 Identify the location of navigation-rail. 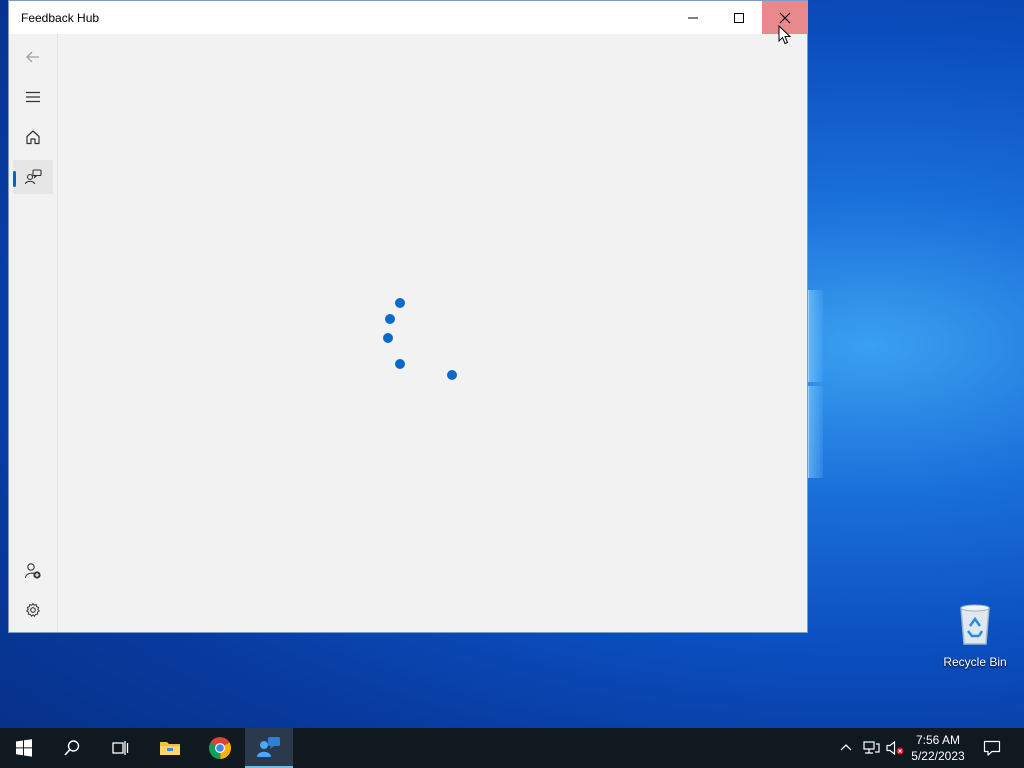
(33, 333).